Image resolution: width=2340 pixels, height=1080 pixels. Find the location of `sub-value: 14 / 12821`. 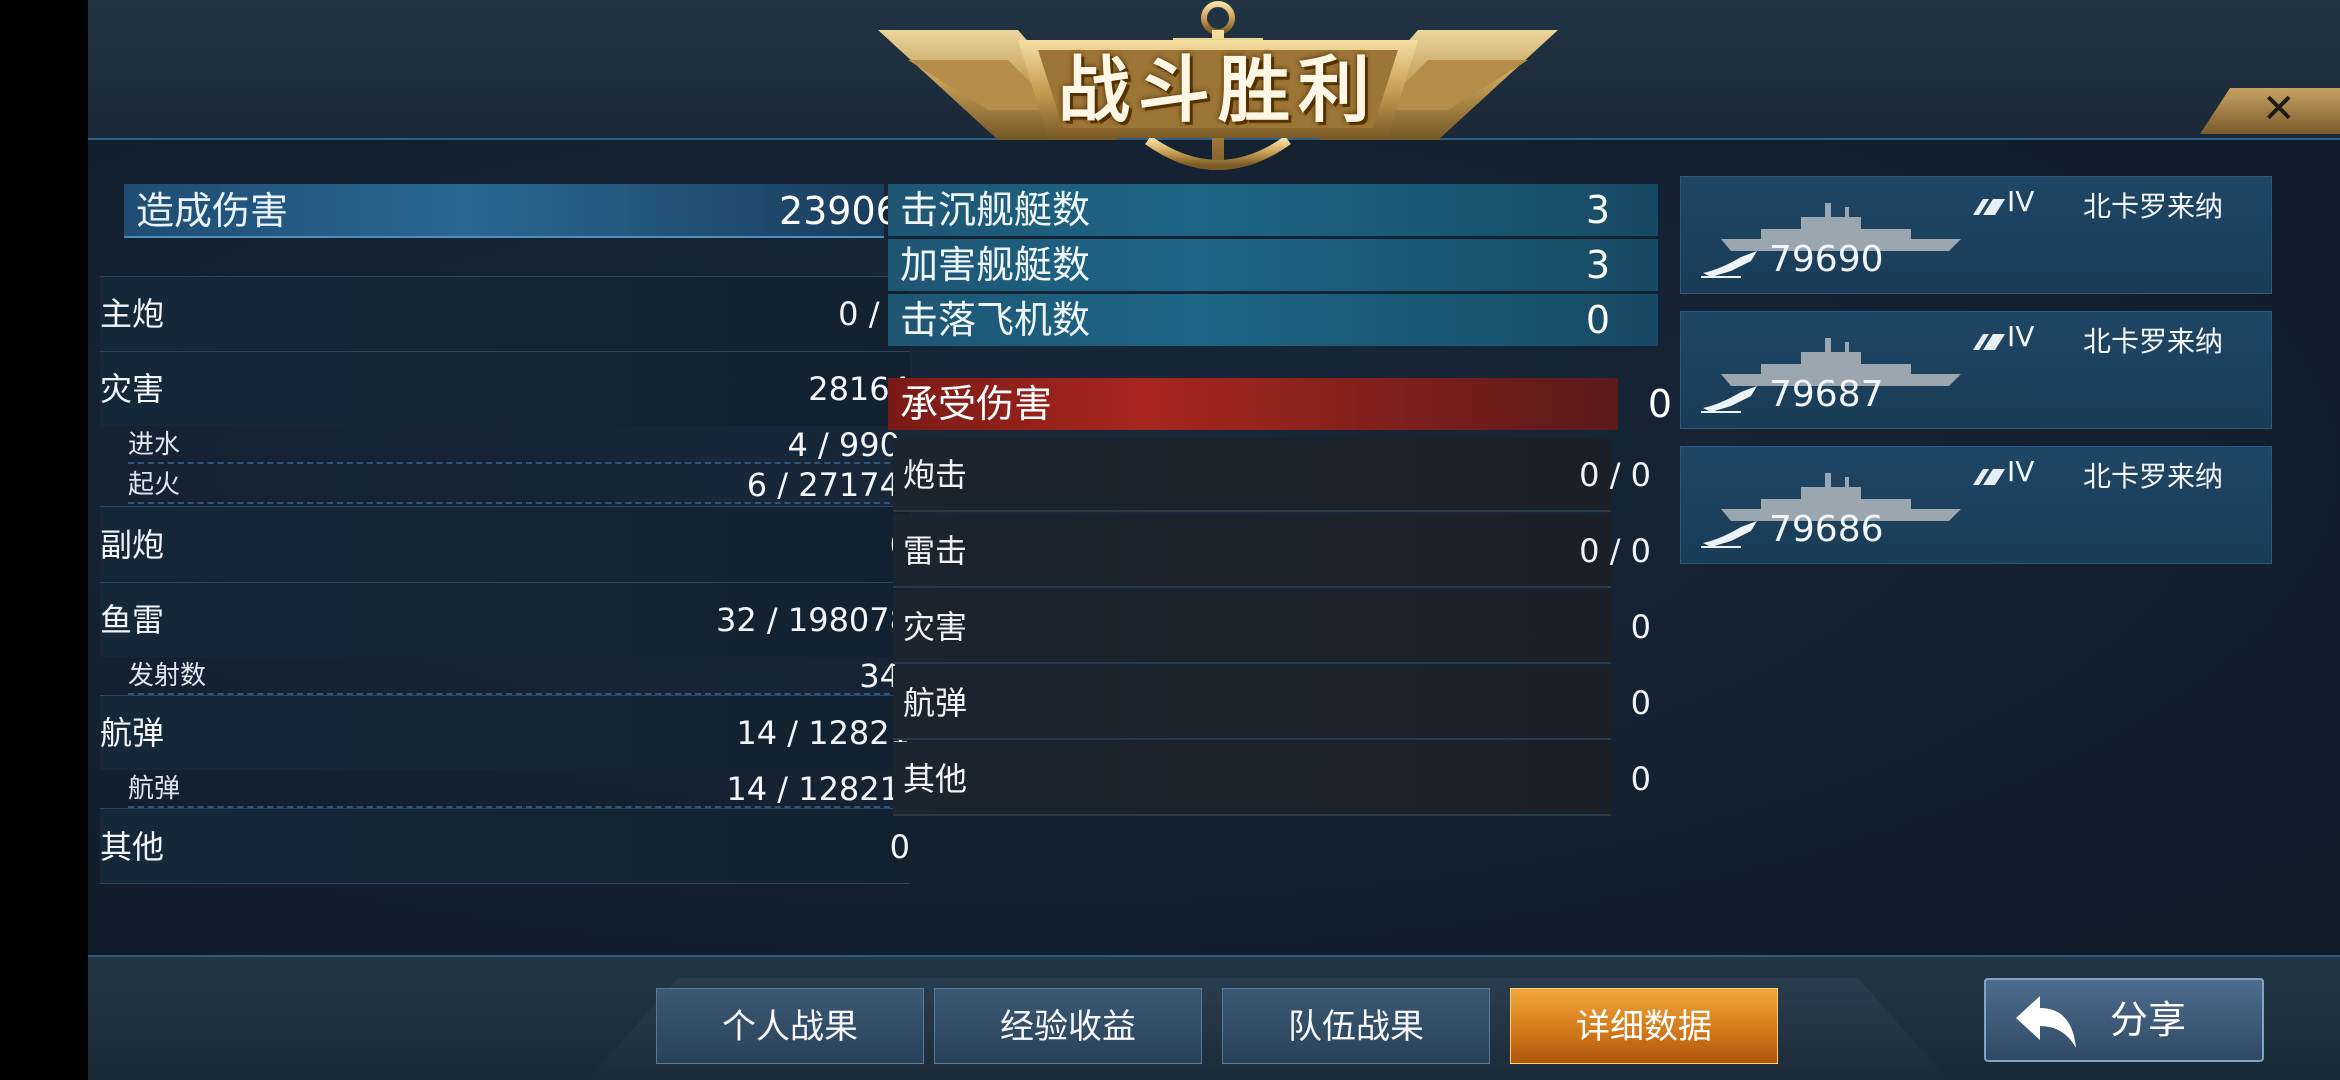

sub-value: 14 / 12821 is located at coordinates (813, 789).